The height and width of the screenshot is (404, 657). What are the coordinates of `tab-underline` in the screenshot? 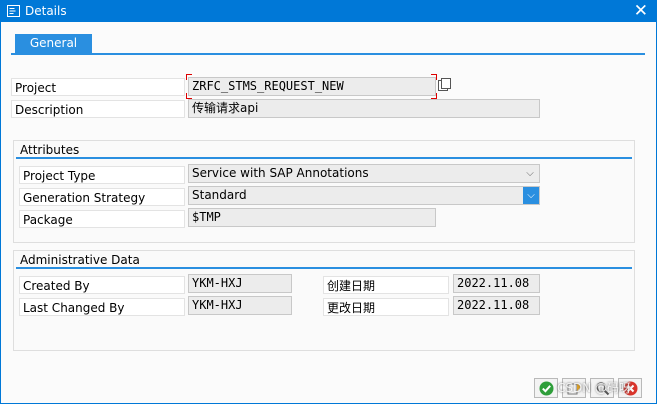 It's located at (328, 54).